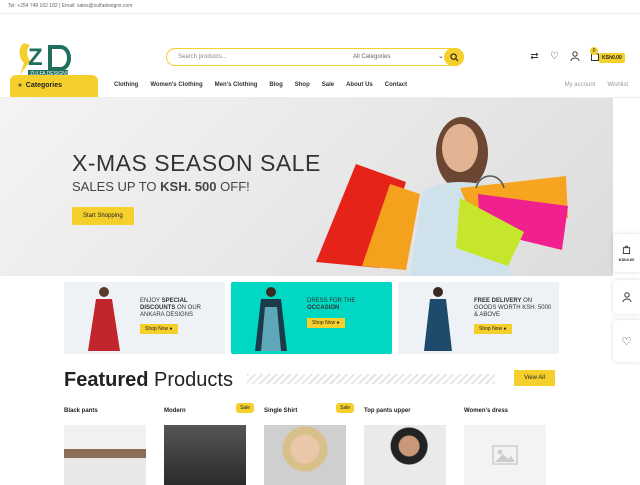 The image size is (640, 485). I want to click on category-select: All Categories, so click(371, 57).